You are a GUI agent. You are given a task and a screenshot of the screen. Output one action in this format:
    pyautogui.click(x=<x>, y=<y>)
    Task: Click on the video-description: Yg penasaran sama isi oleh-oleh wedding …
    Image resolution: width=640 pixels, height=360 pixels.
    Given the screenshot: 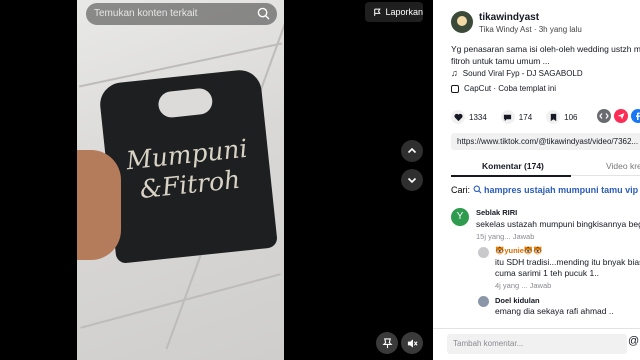 What is the action you would take?
    pyautogui.click(x=545, y=55)
    